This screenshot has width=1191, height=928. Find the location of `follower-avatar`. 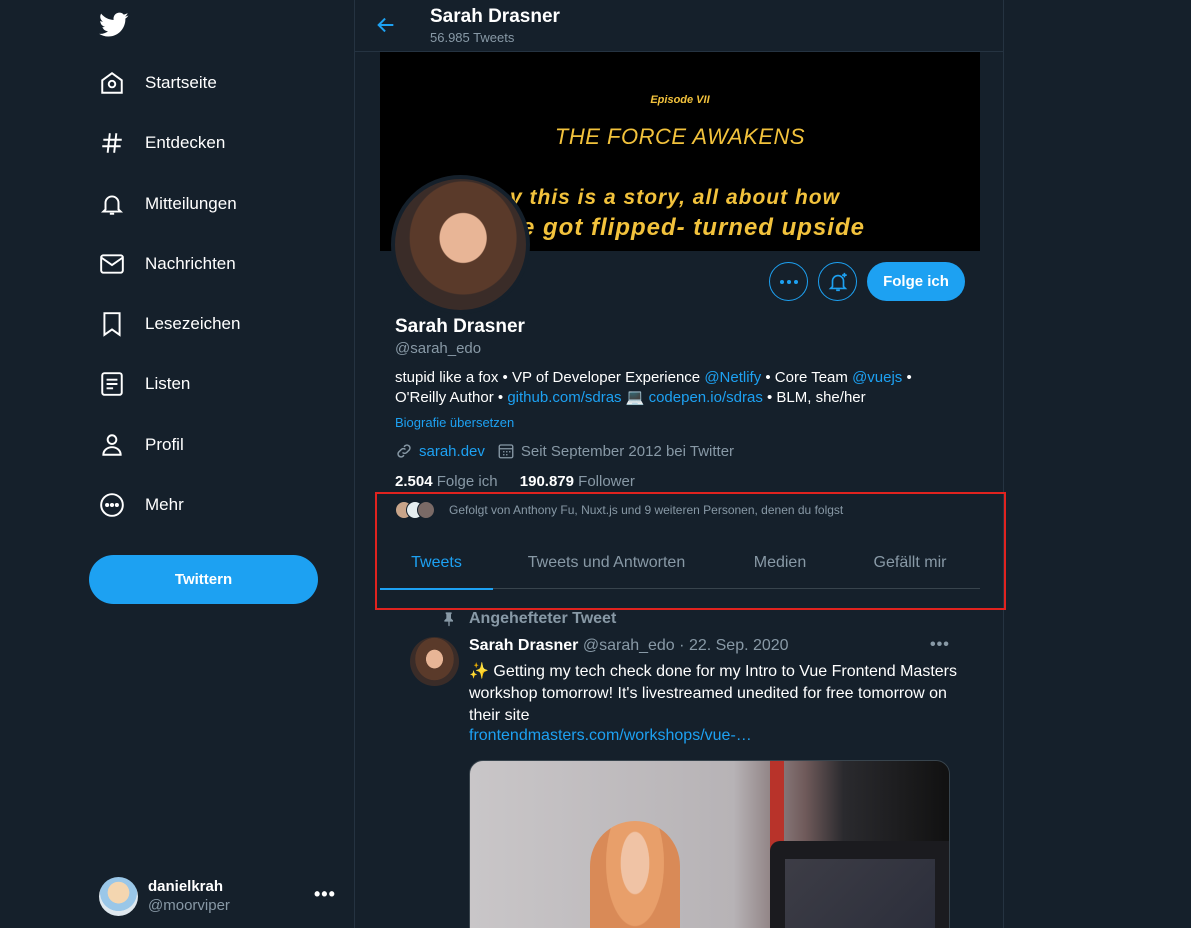

follower-avatar is located at coordinates (426, 510).